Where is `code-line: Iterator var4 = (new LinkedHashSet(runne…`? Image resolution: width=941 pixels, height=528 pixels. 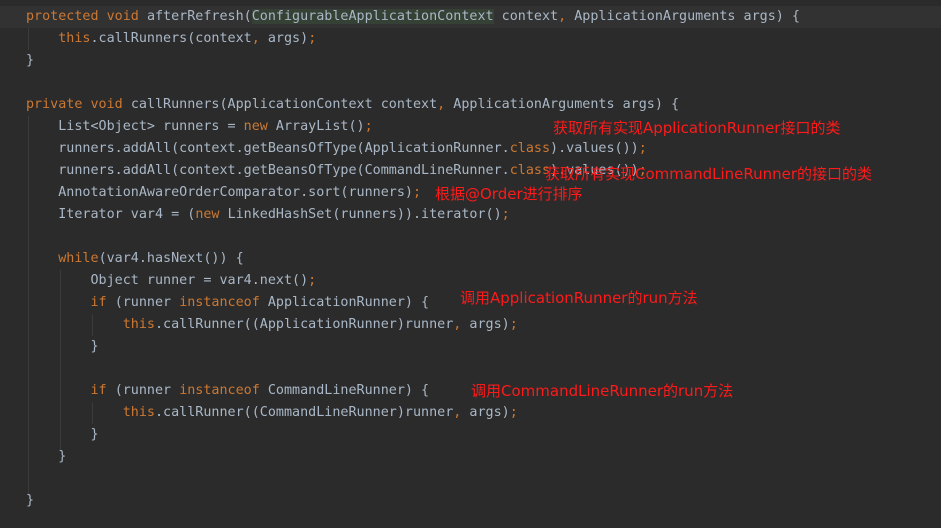 code-line: Iterator var4 = (new LinkedHashSet(runne… is located at coordinates (483, 215).